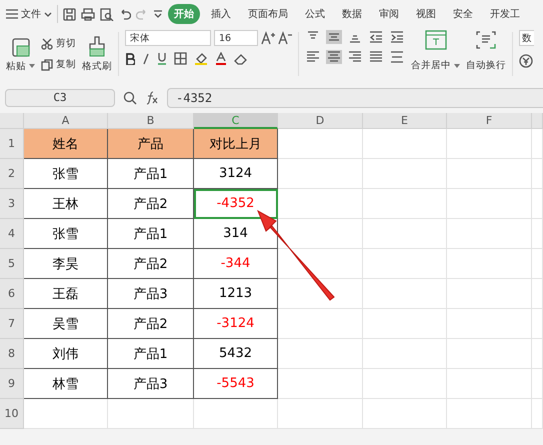 This screenshot has width=543, height=445. What do you see at coordinates (151, 144) in the screenshot?
I see `header-cell: 产品` at bounding box center [151, 144].